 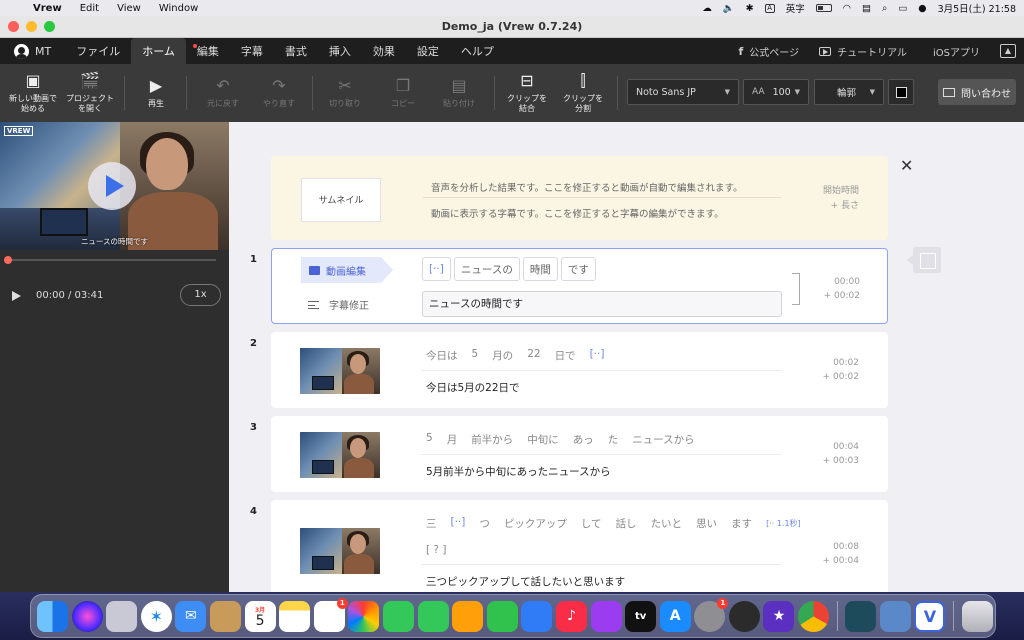 What do you see at coordinates (924, 260) in the screenshot?
I see `document-icon` at bounding box center [924, 260].